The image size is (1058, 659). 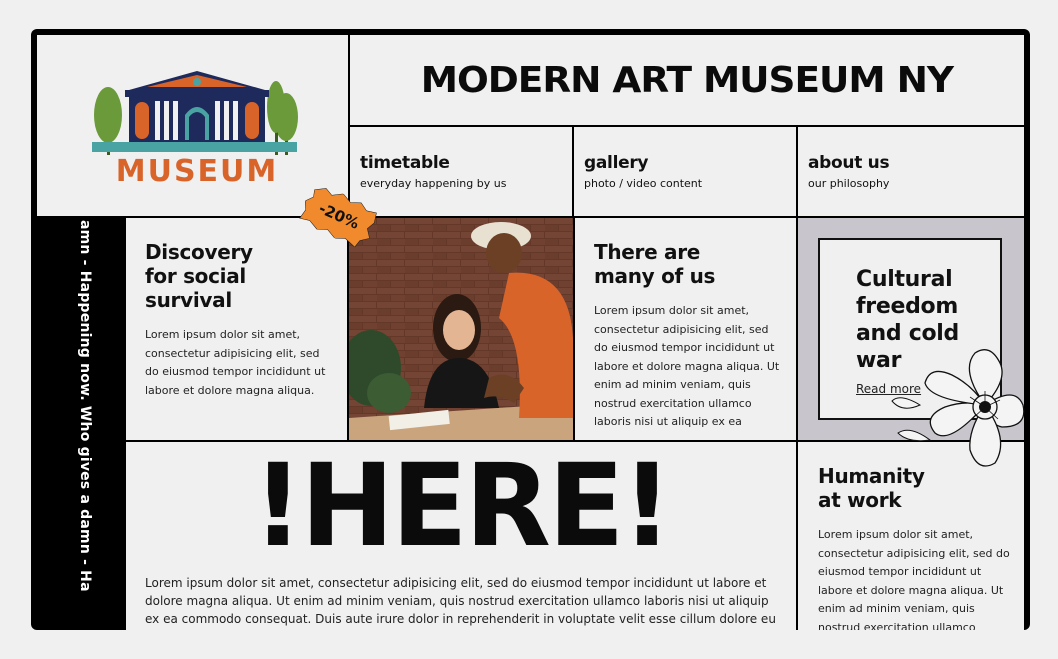 I want to click on nav-item-label: gallery, so click(x=616, y=163).